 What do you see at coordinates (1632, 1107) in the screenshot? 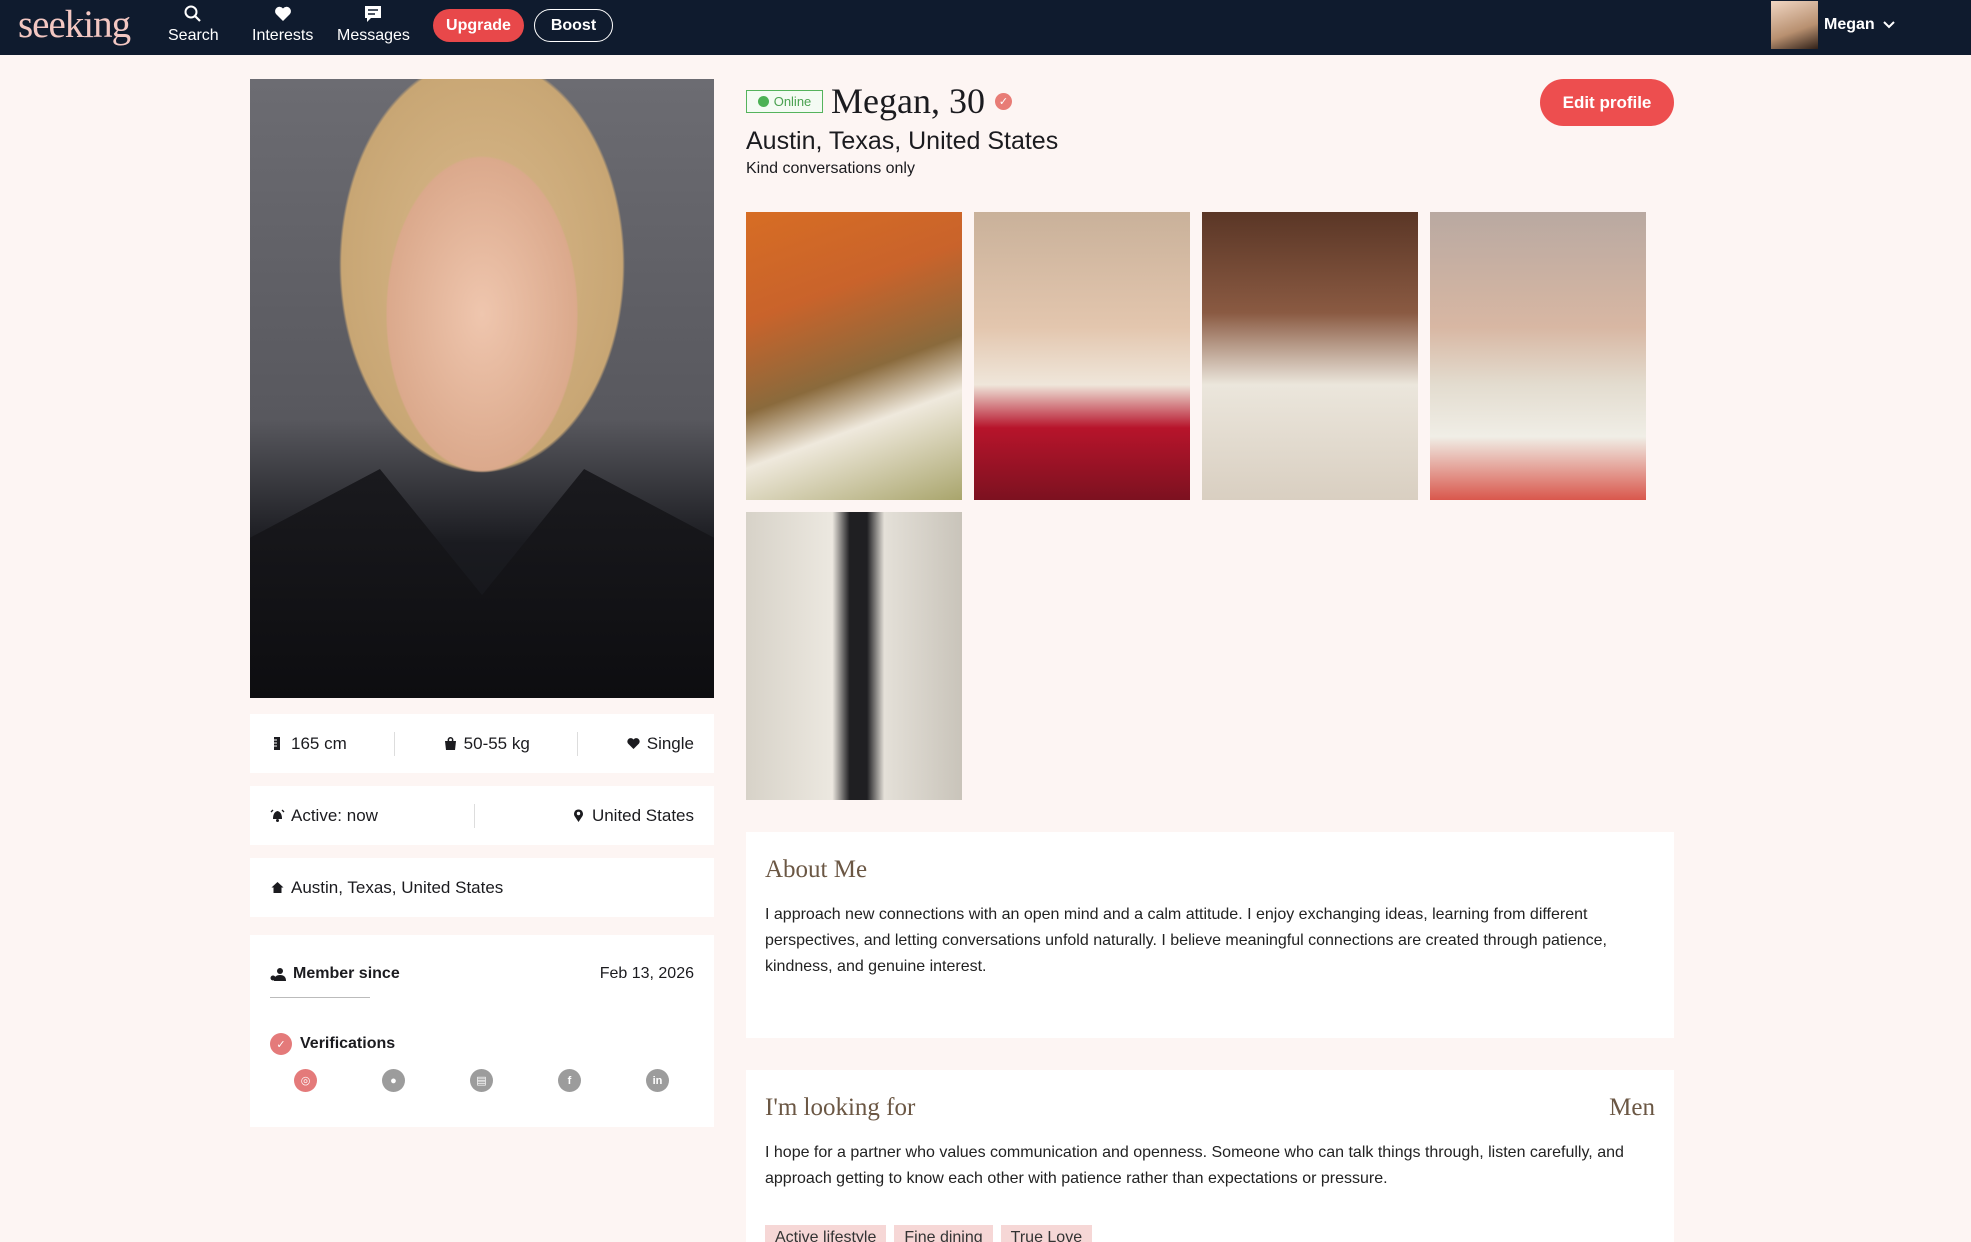
I see `looking-for-target: Men` at bounding box center [1632, 1107].